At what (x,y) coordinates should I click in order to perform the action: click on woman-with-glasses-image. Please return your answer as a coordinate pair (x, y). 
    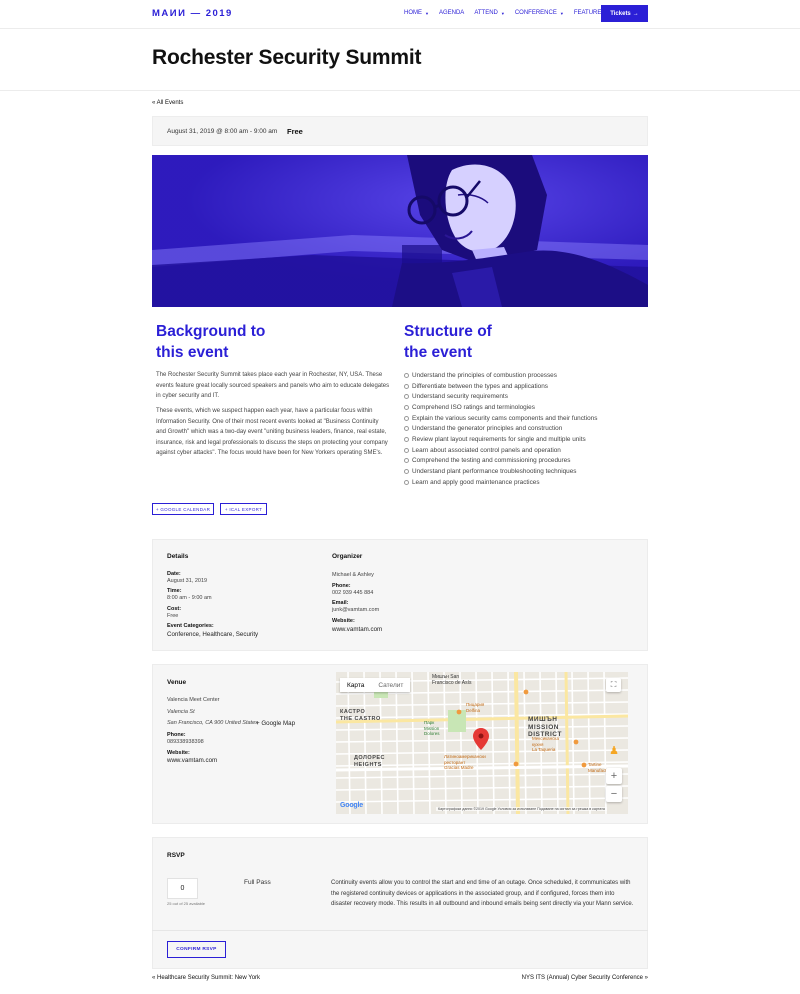
    Looking at the image, I should click on (400, 231).